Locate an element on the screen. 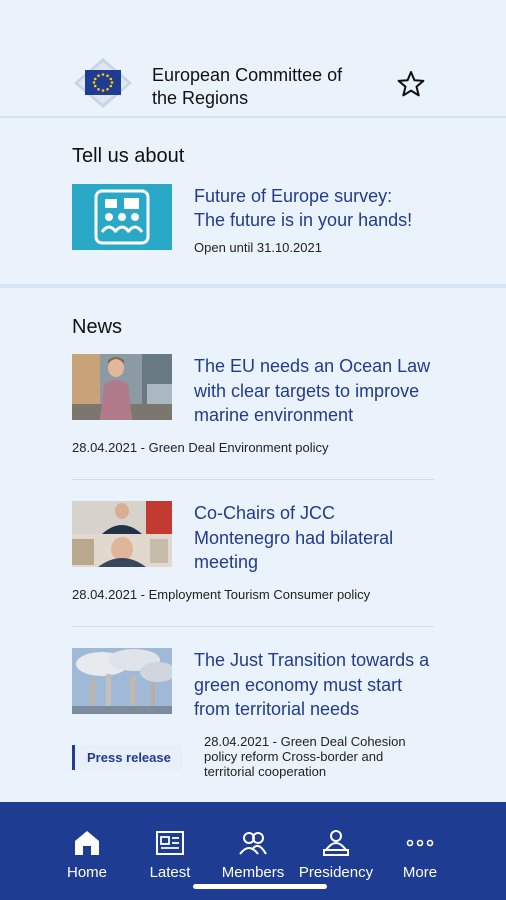 Image resolution: width=506 pixels, height=900 pixels. tab-members-label: Members is located at coordinates (253, 872).